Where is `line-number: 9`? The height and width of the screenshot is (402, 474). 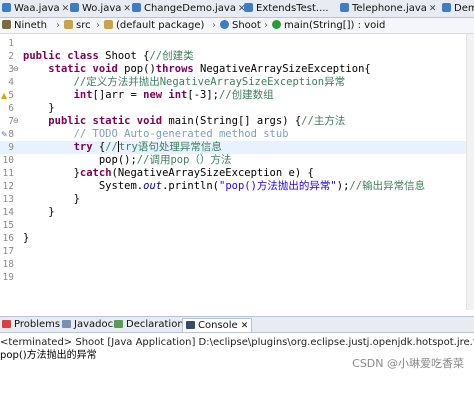 line-number: 9 is located at coordinates (11, 147).